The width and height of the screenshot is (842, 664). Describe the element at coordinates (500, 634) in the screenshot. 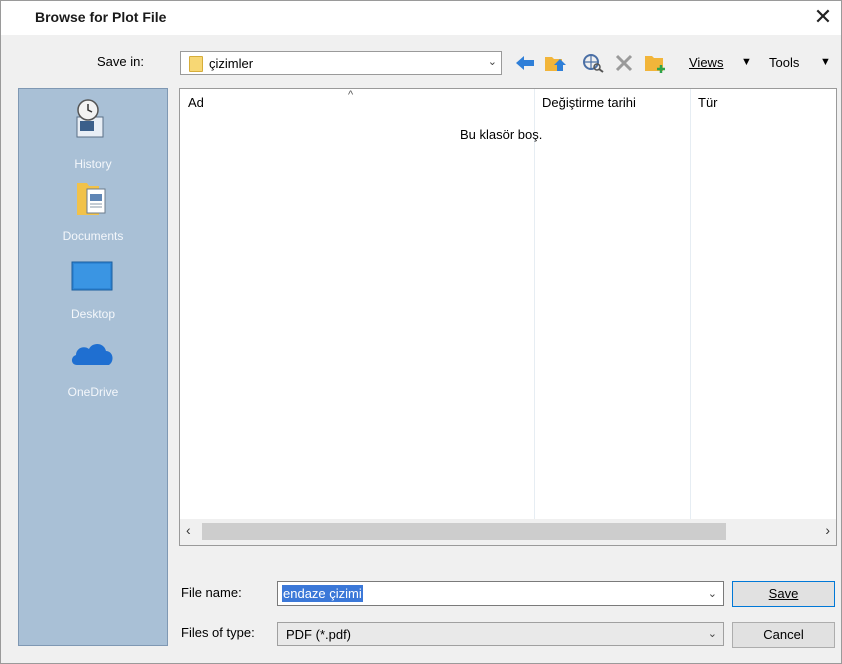

I see `filetype-select: PDF (*.pdf) ⌄` at that location.